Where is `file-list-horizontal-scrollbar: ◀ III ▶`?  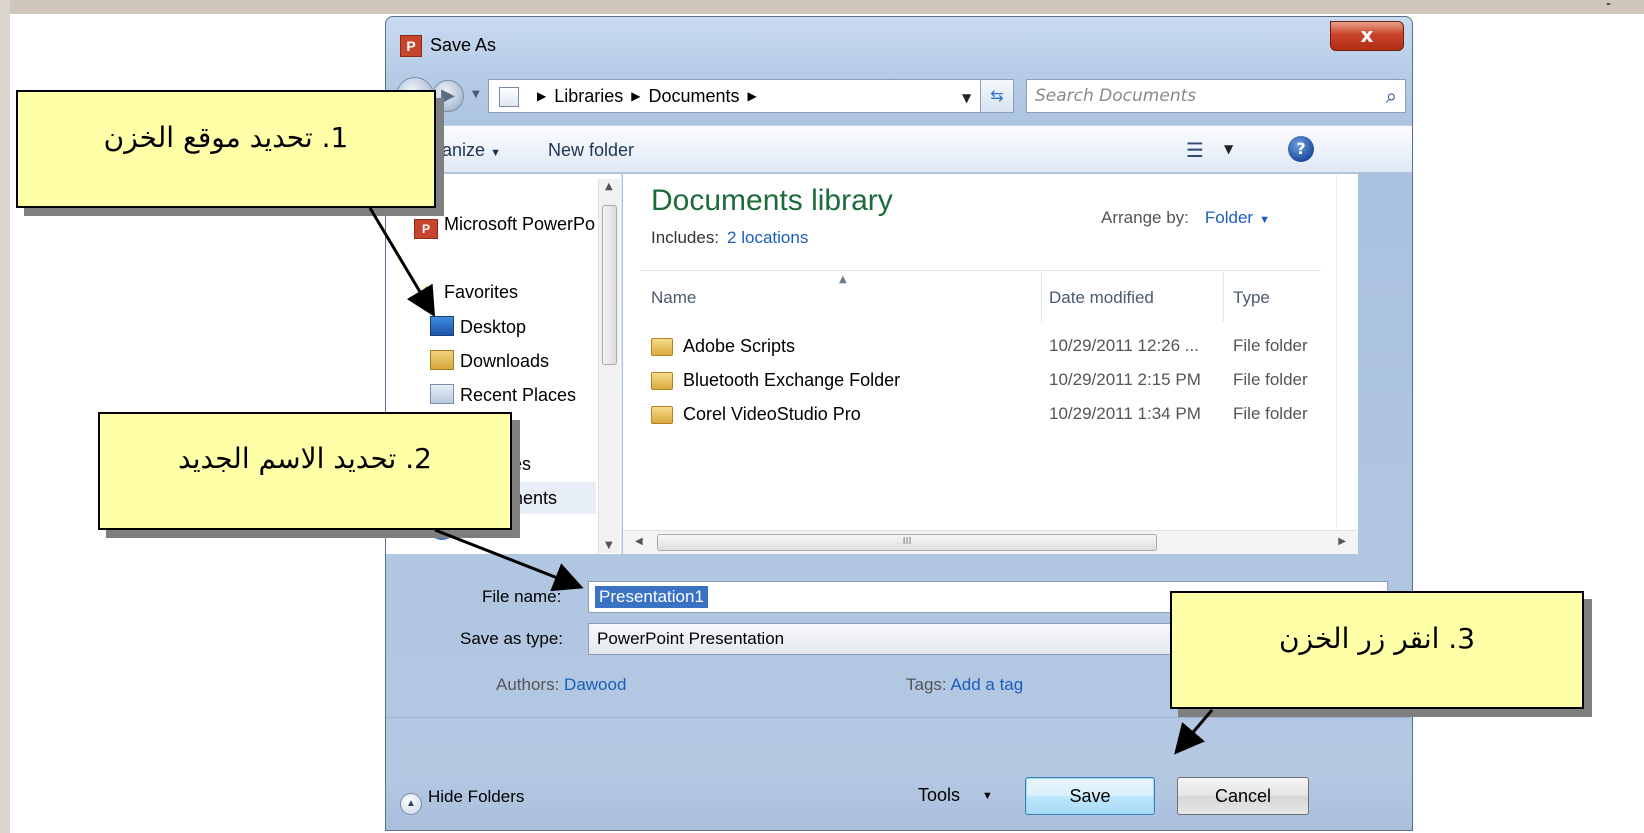 file-list-horizontal-scrollbar: ◀ III ▶ is located at coordinates (990, 542).